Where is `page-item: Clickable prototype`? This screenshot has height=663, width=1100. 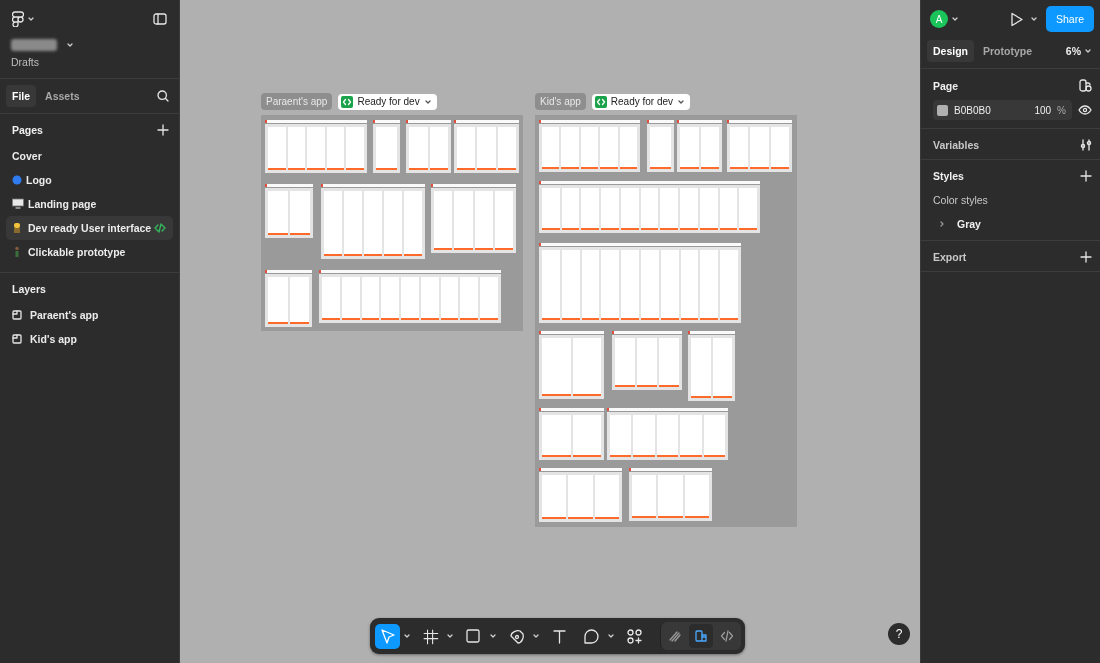
page-item: Clickable prototype is located at coordinates (89, 252).